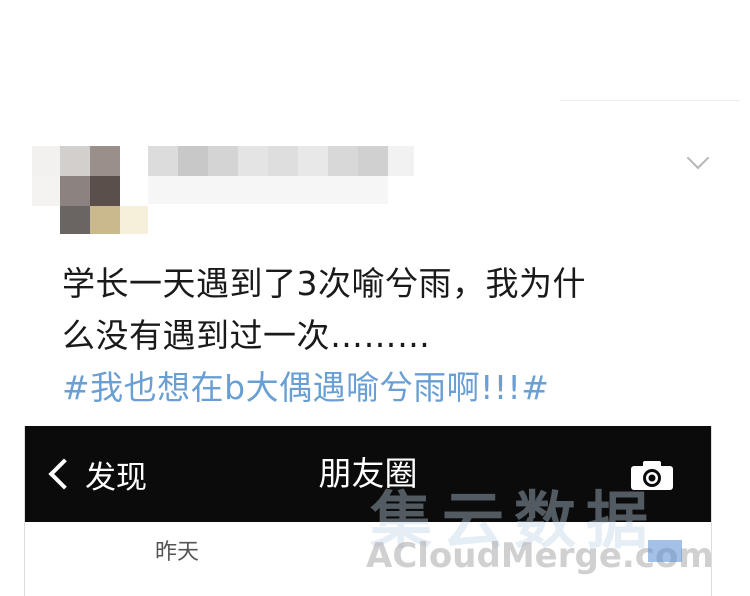 This screenshot has width=750, height=596. I want to click on badge-thumbnail, so click(665, 551).